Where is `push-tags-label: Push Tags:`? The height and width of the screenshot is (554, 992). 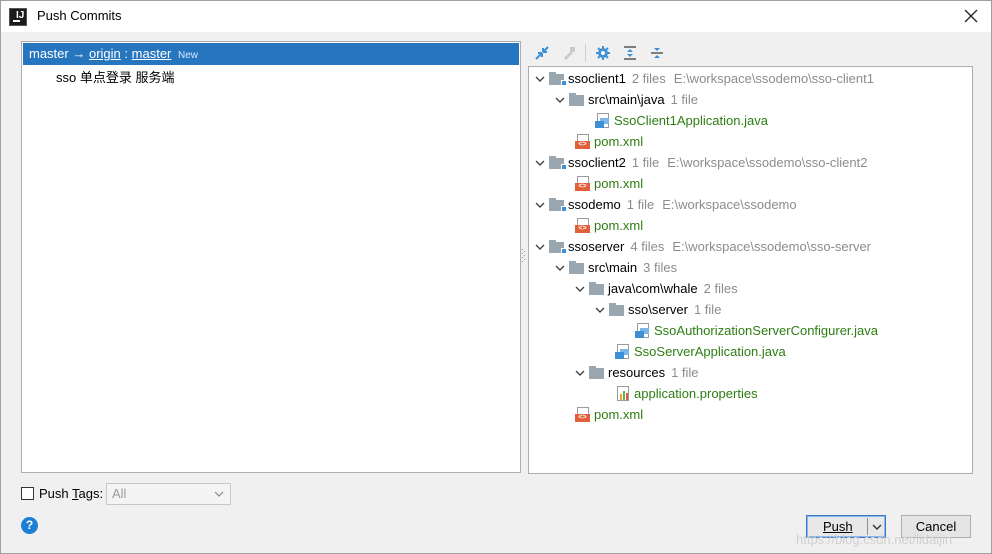
push-tags-label: Push Tags: is located at coordinates (71, 493).